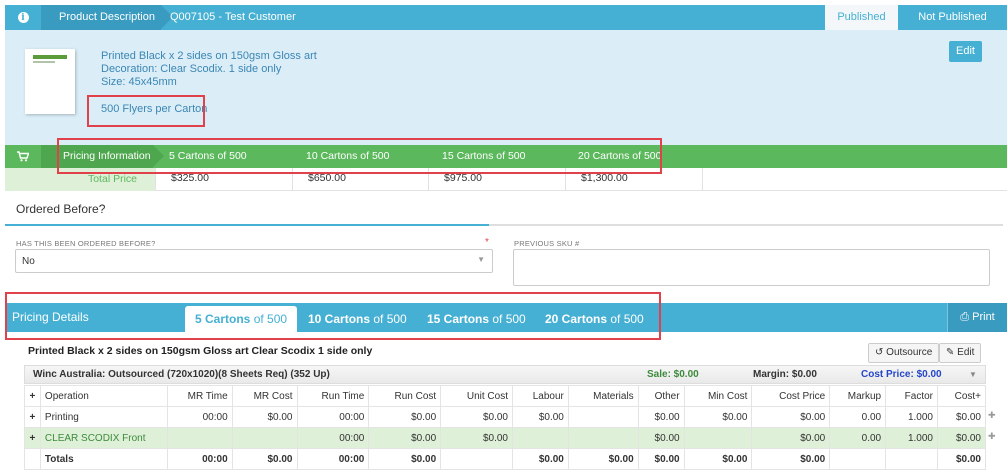 The height and width of the screenshot is (474, 1007). What do you see at coordinates (247, 225) in the screenshot?
I see `section-divider-accent` at bounding box center [247, 225].